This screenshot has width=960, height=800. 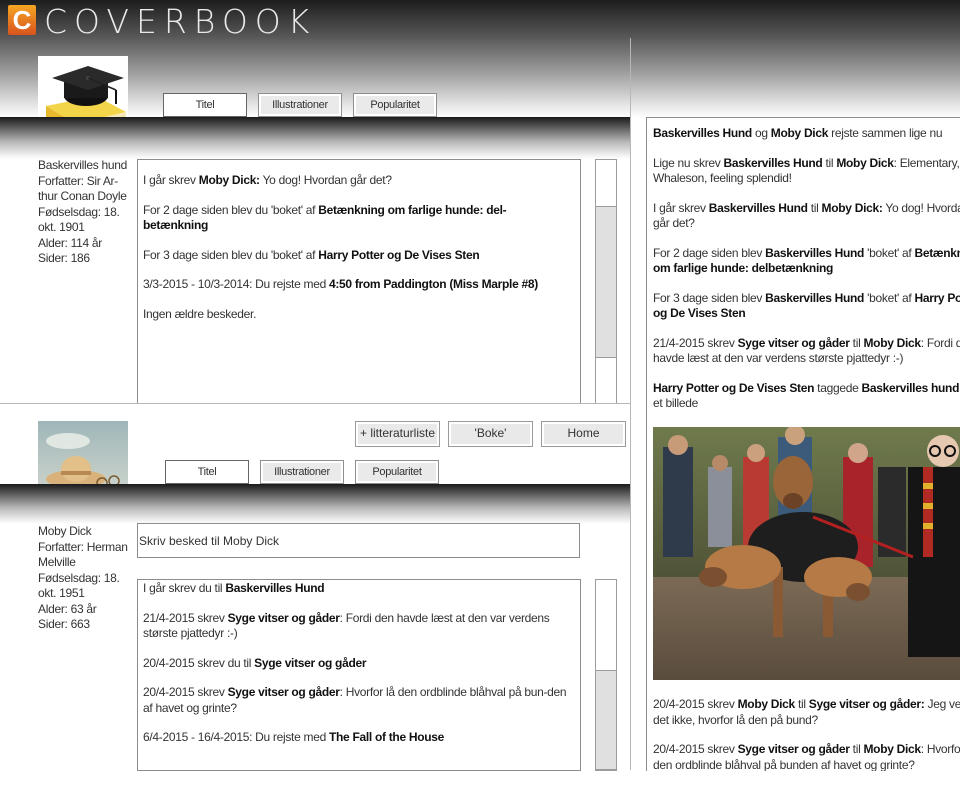 What do you see at coordinates (911, 388) in the screenshot?
I see `message-link-text: Baskervilles hund` at bounding box center [911, 388].